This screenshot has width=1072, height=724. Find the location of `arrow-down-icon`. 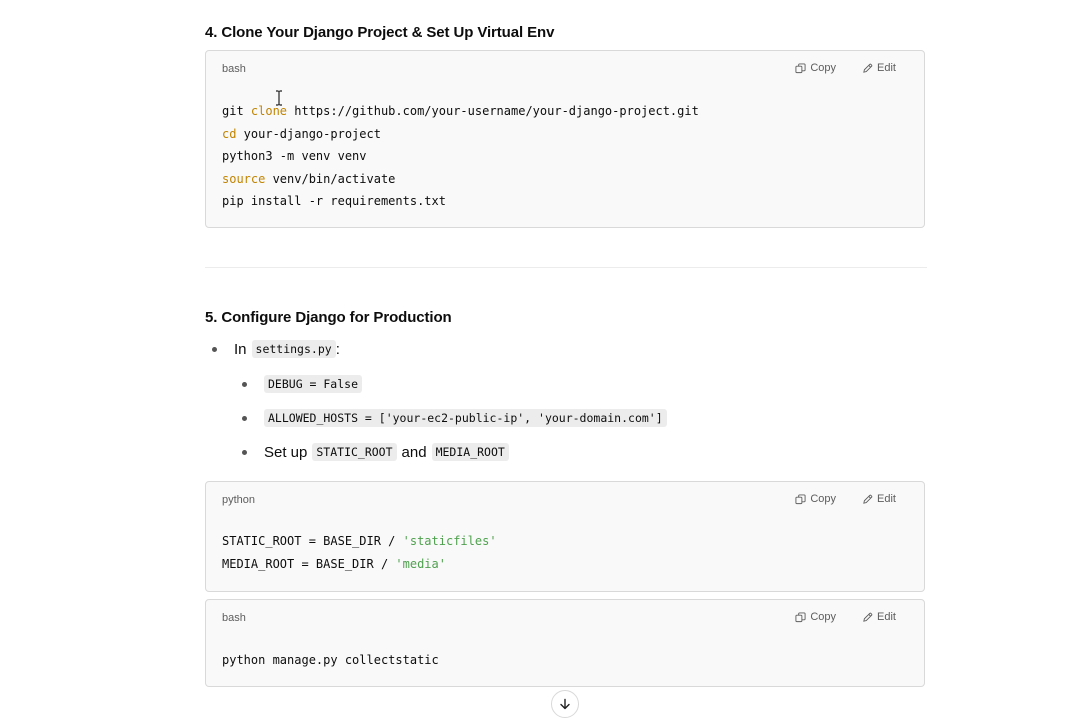

arrow-down-icon is located at coordinates (565, 704).